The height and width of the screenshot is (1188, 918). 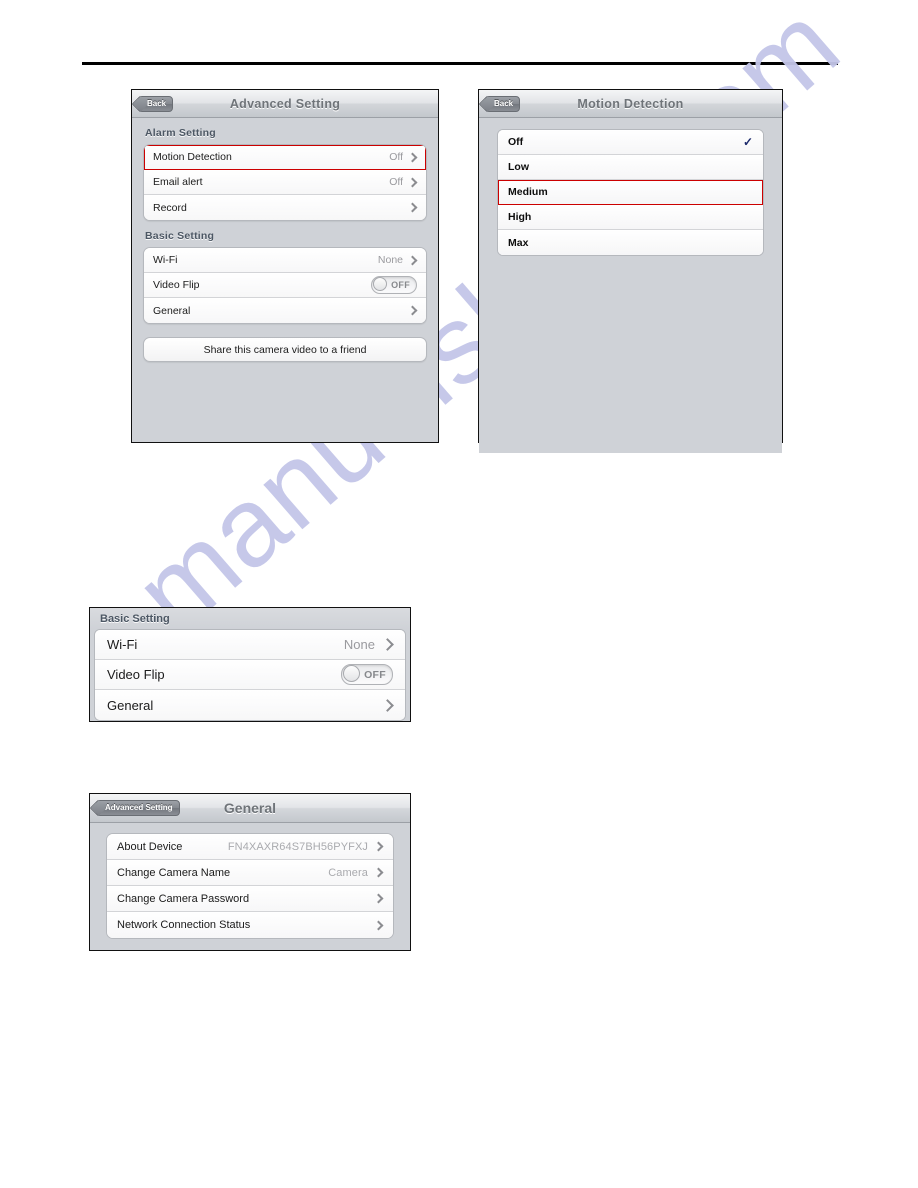 I want to click on row-record: Record, so click(x=285, y=207).